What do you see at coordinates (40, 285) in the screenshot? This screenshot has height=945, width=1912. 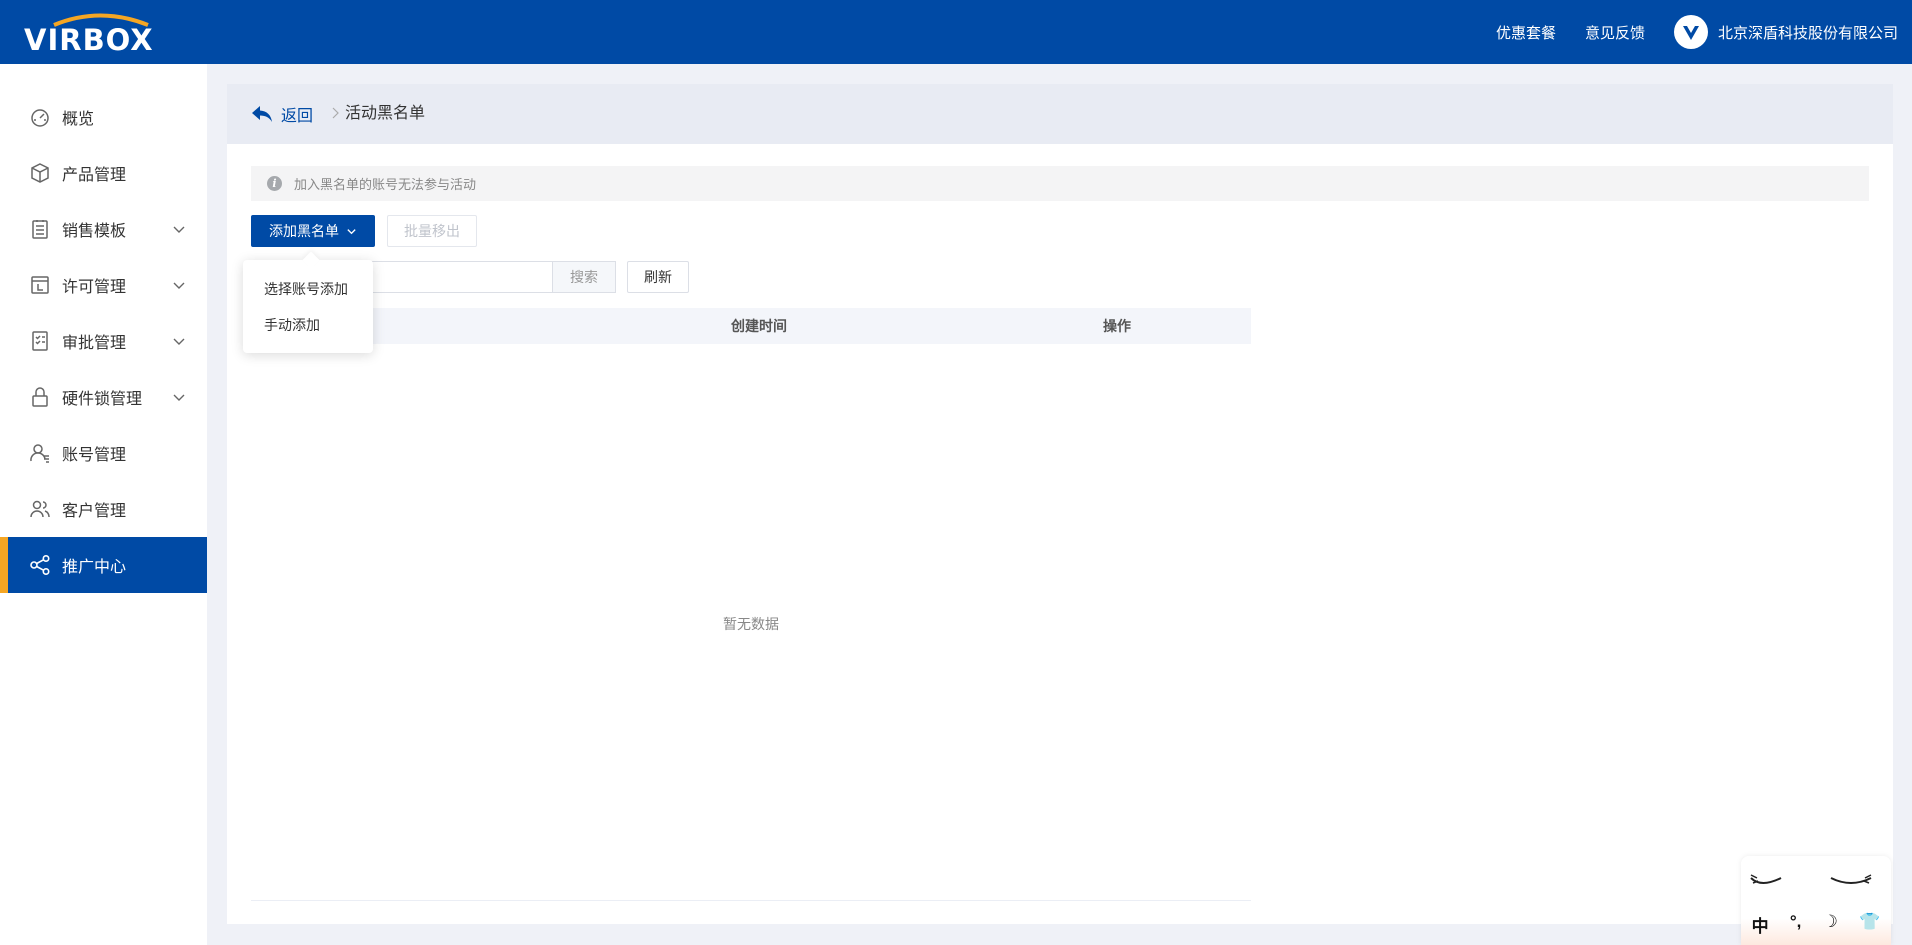 I see `license-icon` at bounding box center [40, 285].